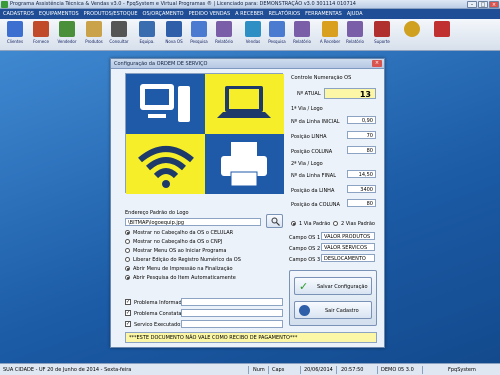 Image resolution: width=500 pixels, height=375 pixels. Describe the element at coordinates (247, 64) in the screenshot. I see `dialog-title-bar: Configuração da ORDEM DE SERVIÇO ×` at that location.